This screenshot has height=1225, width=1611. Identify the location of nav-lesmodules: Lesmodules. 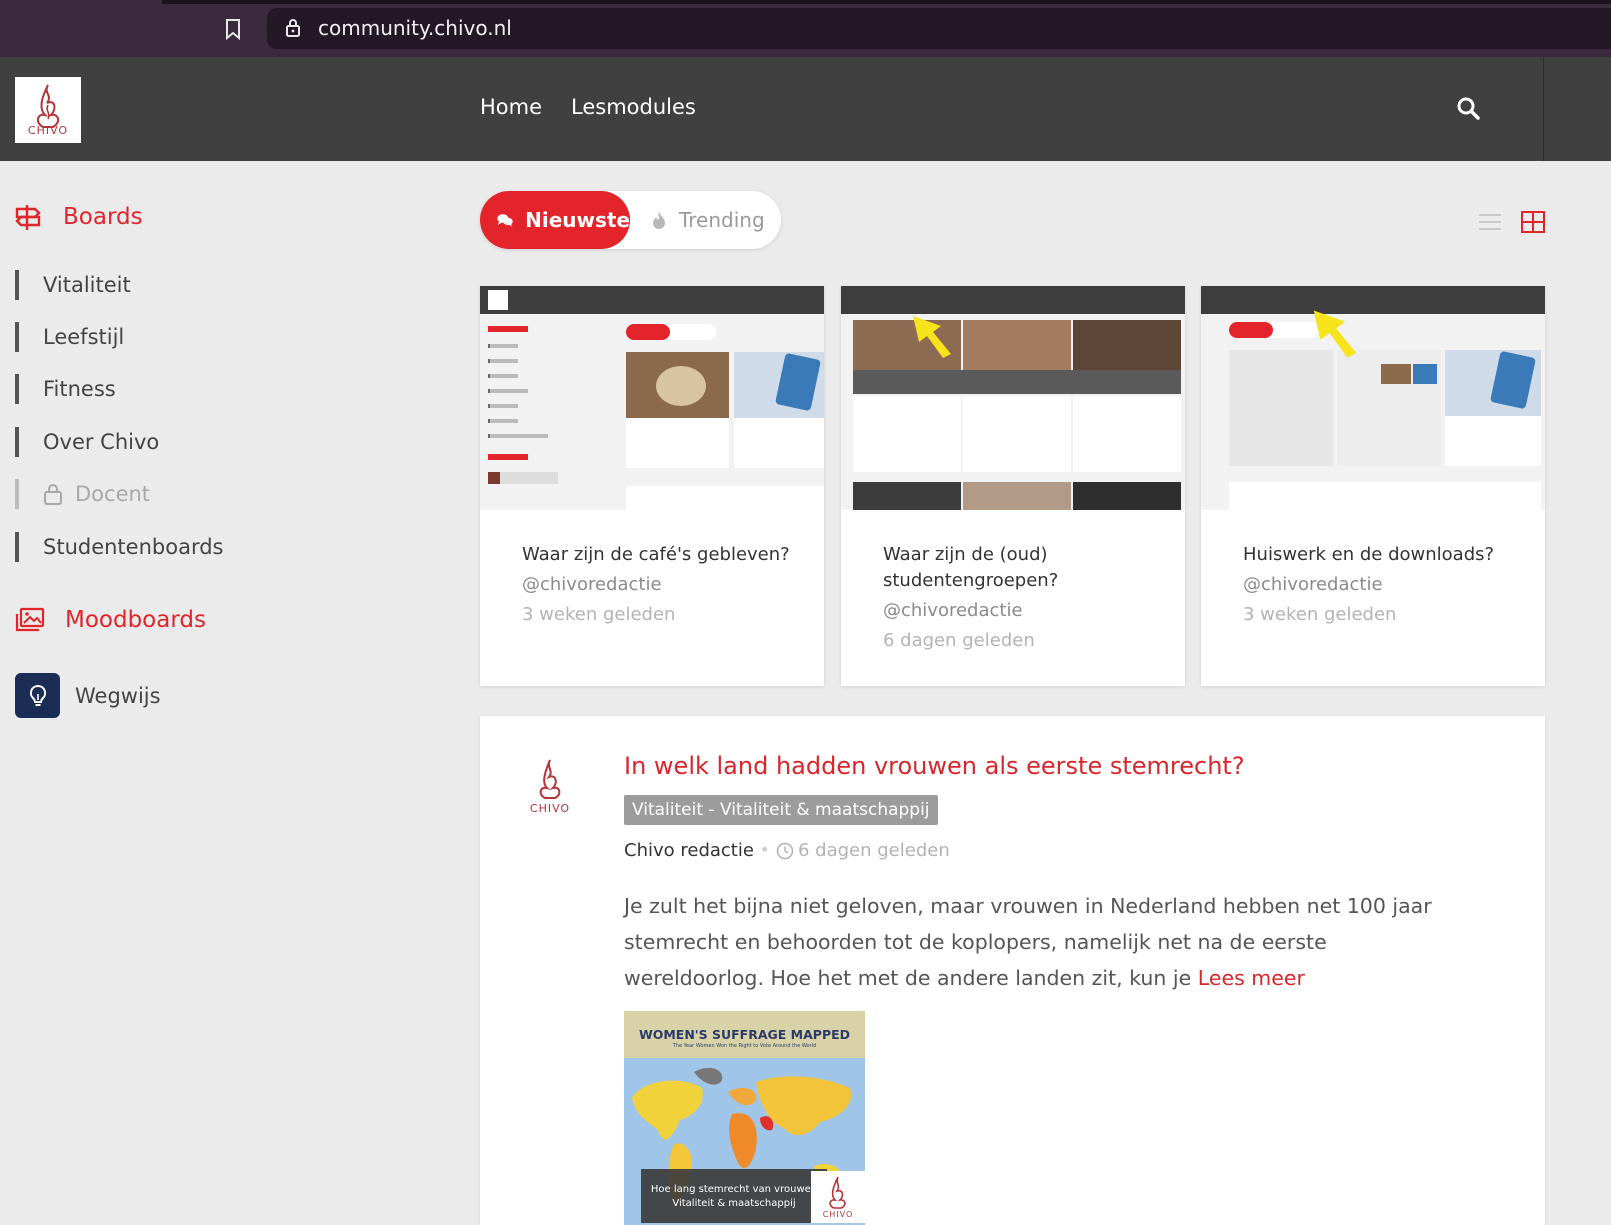
(633, 107).